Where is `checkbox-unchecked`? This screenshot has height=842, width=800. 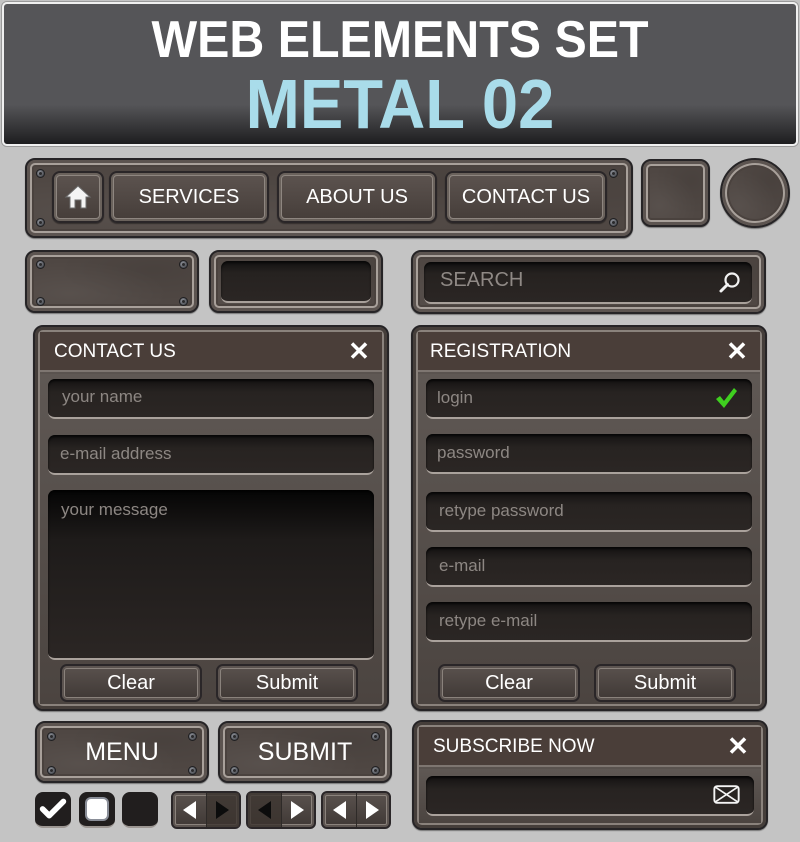
checkbox-unchecked is located at coordinates (140, 810).